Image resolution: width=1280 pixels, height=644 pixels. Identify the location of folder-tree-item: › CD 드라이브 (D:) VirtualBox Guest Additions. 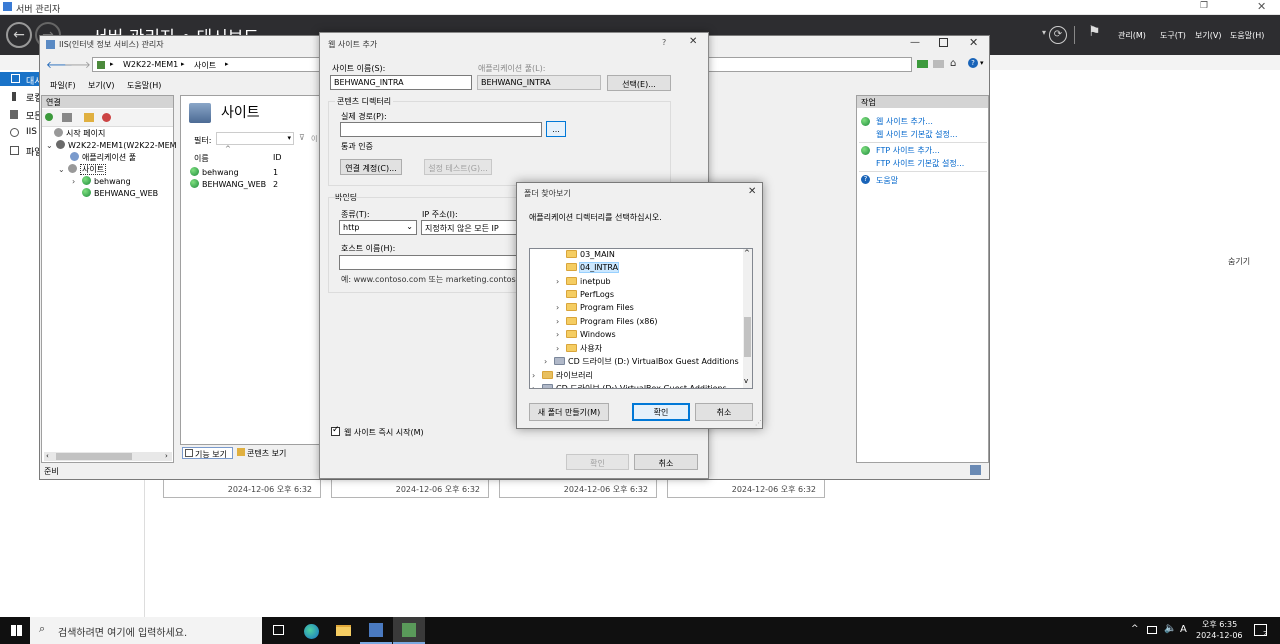
(641, 362).